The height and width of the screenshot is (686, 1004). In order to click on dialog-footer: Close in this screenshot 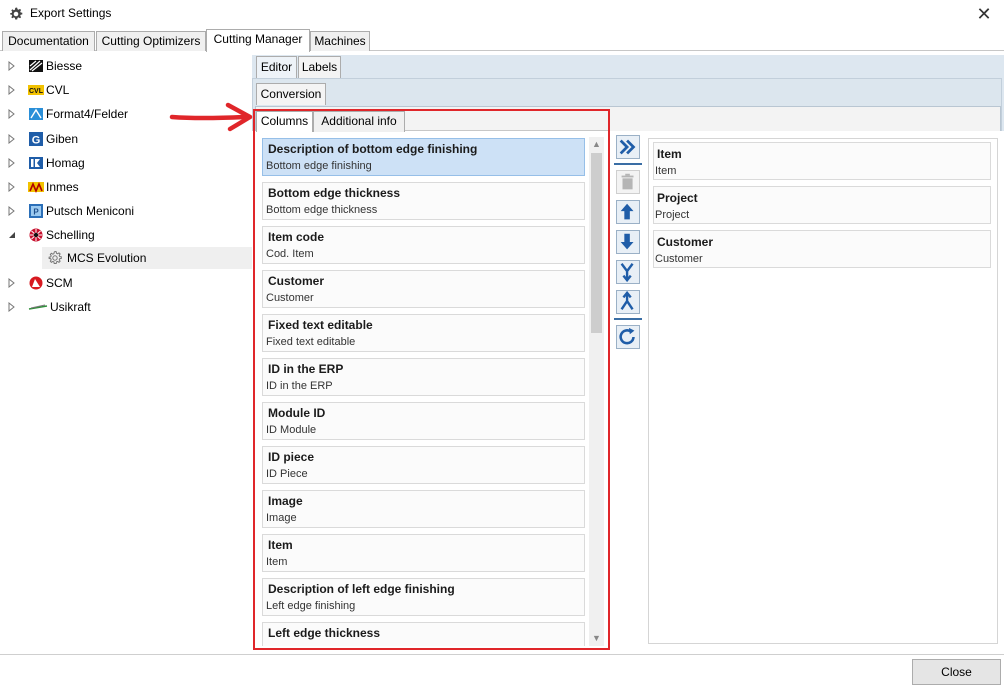, I will do `click(502, 670)`.